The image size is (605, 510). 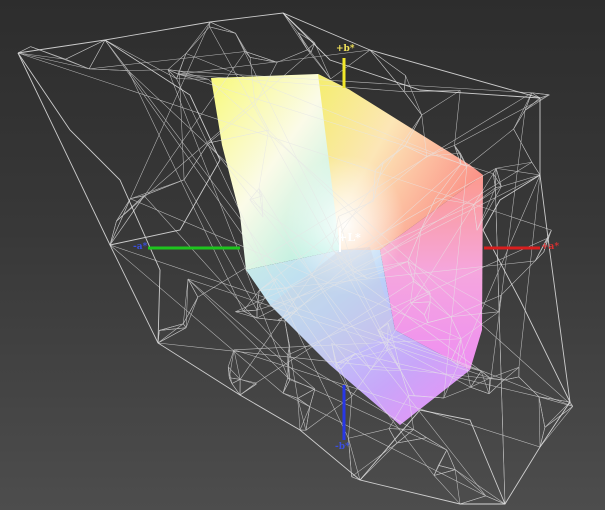 What do you see at coordinates (349, 237) in the screenshot?
I see `axis-label-l-plus: +L*` at bounding box center [349, 237].